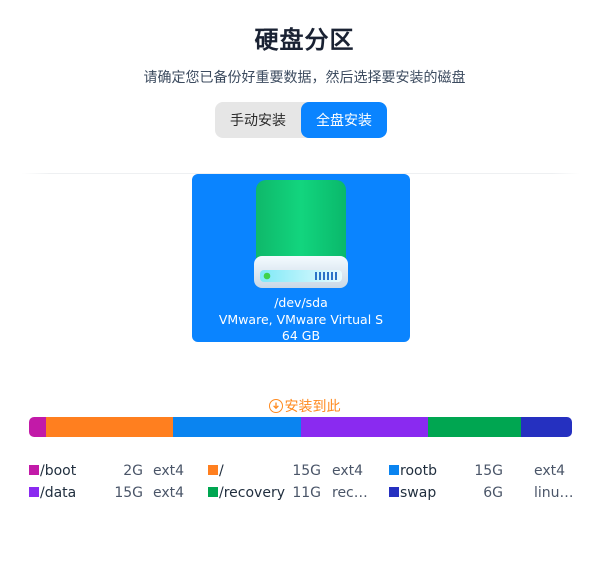  Describe the element at coordinates (301, 319) in the screenshot. I see `disk-model: VMware, VMware Virtual S` at that location.